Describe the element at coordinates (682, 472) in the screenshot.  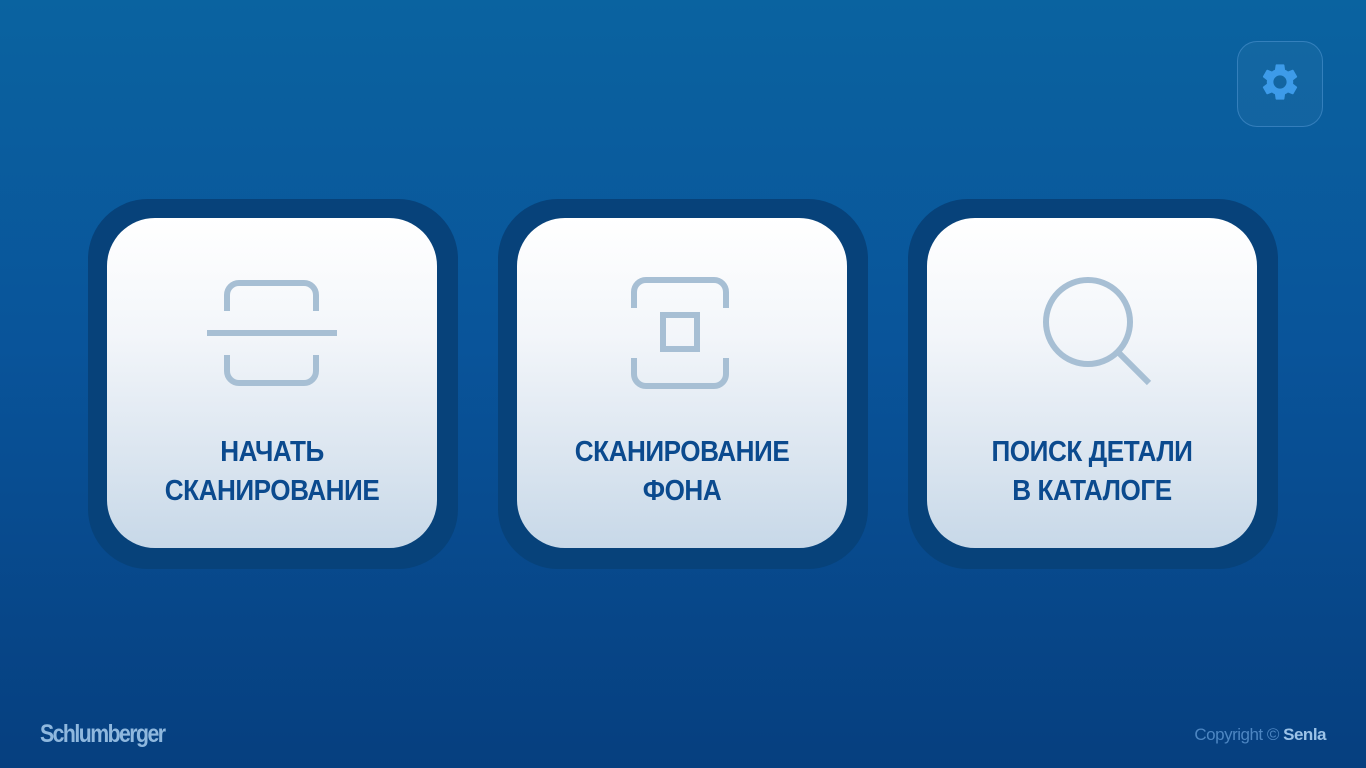
I see `tile-label: СКАНИРОВАНИЕ ФОНА` at that location.